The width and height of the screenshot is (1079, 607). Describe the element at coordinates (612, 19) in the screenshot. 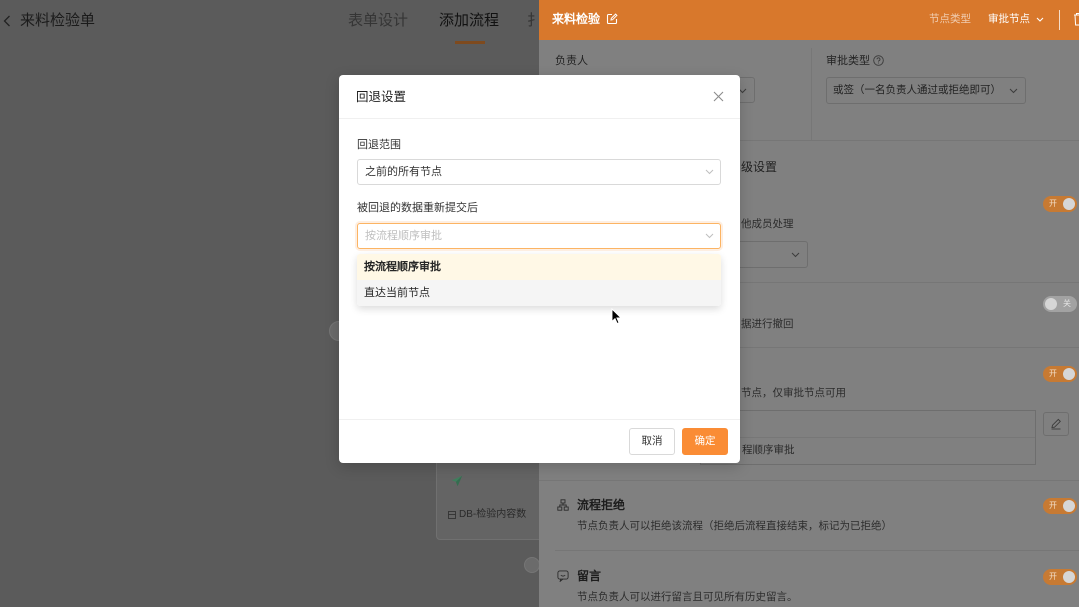

I see `edit-icon` at that location.